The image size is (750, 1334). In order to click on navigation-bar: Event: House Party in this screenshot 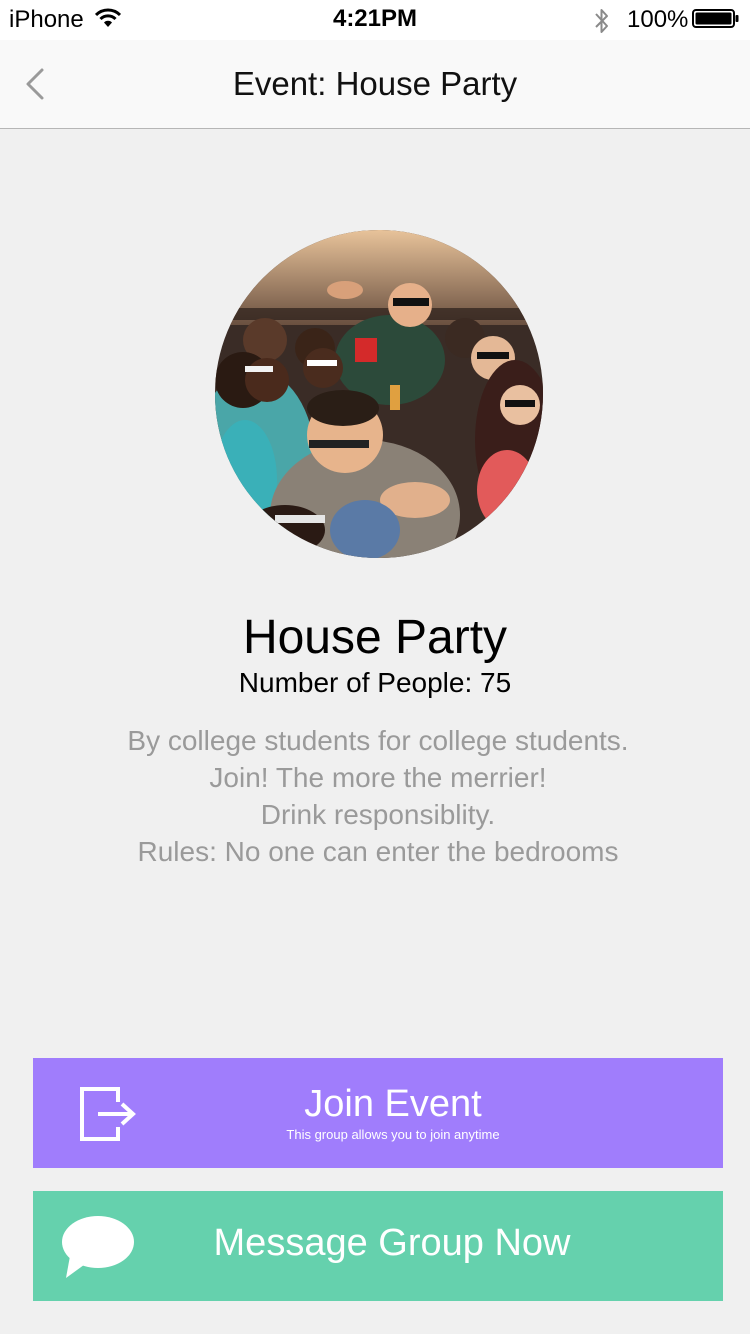, I will do `click(375, 84)`.